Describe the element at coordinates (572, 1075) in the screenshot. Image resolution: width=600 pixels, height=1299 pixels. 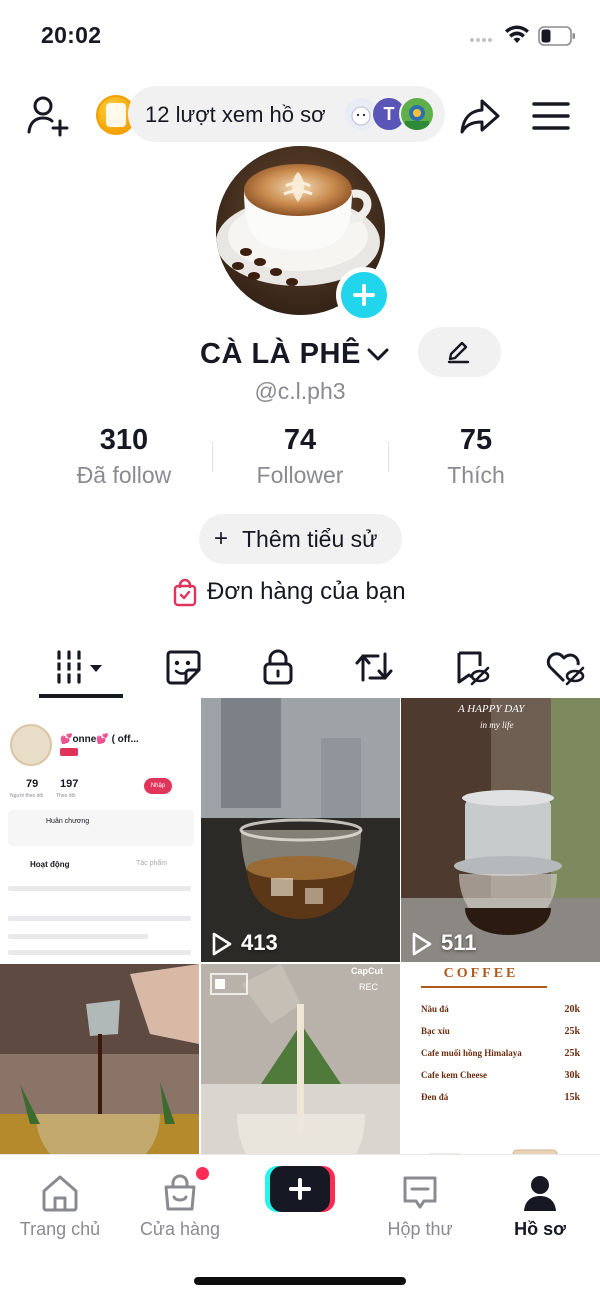
I see `menu-item-price: 30k` at that location.